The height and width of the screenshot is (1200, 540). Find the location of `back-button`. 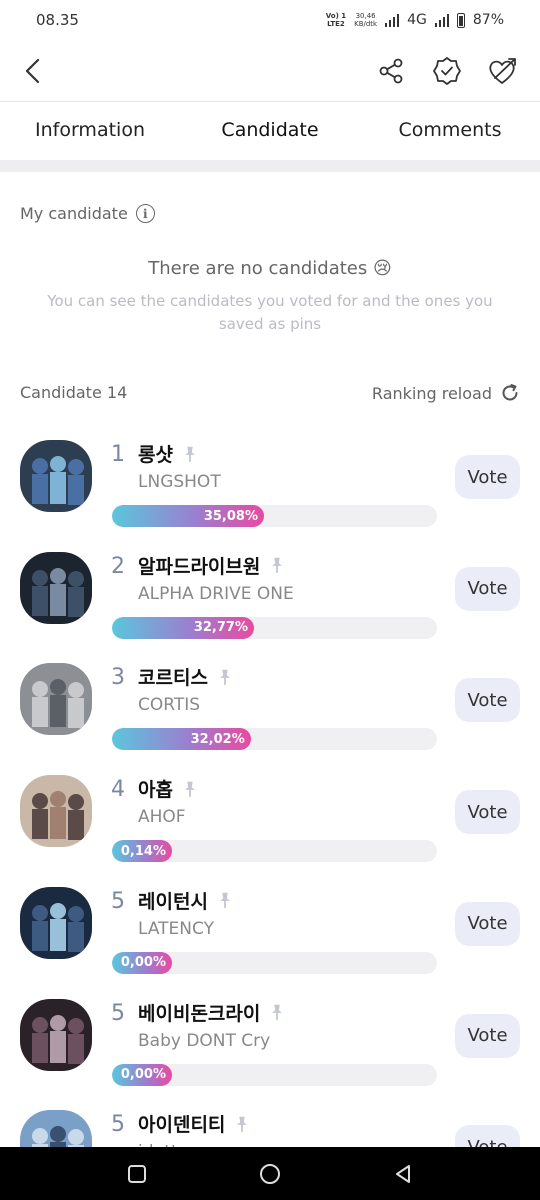

back-button is located at coordinates (33, 71).